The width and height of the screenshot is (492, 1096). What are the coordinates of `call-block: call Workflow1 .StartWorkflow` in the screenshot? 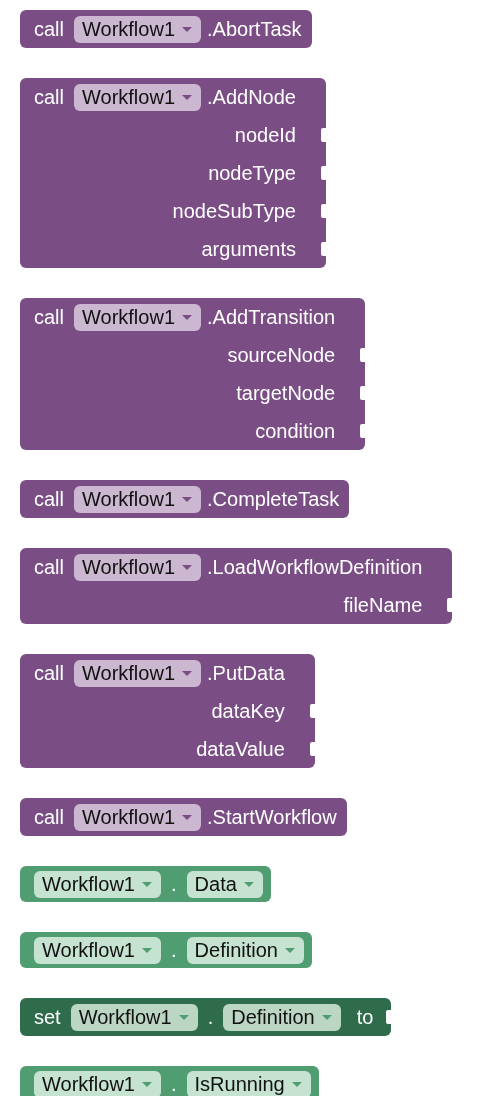 It's located at (183, 817).